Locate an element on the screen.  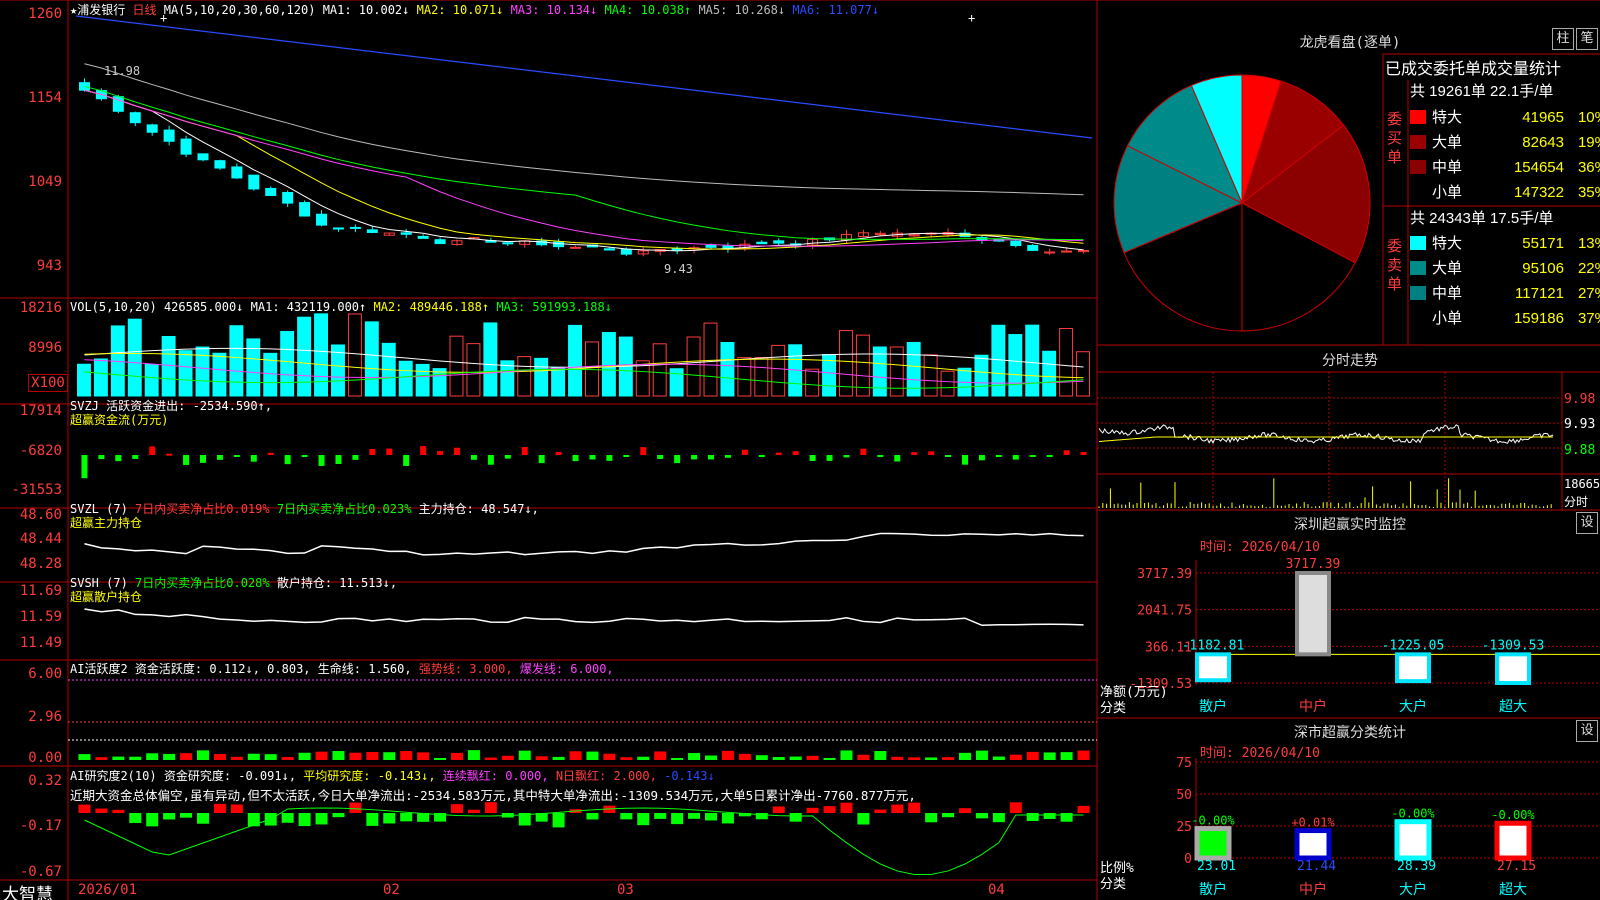
intraday-vol-top: 18665 is located at coordinates (1582, 484).